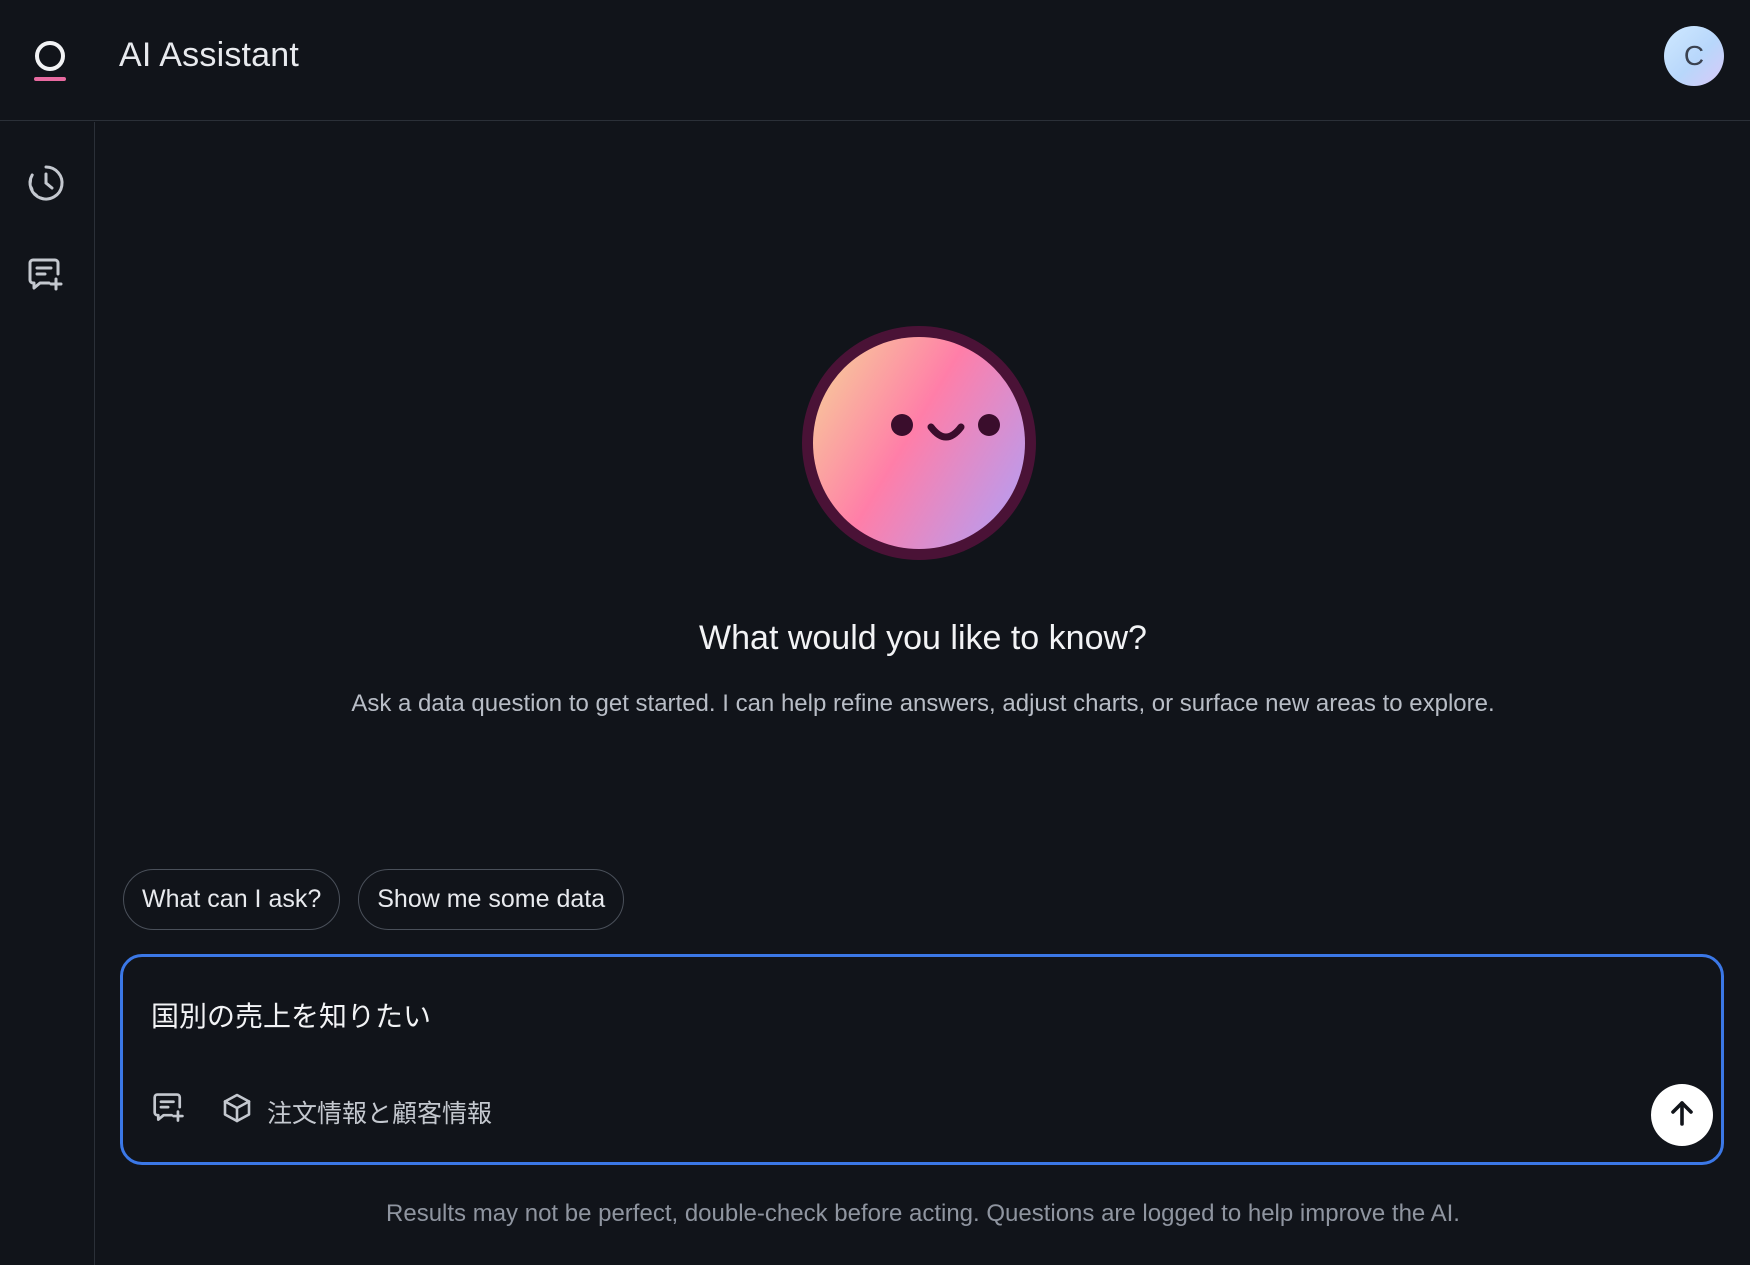 The image size is (1750, 1265). What do you see at coordinates (875, 60) in the screenshot?
I see `top-header: AI Assistant C` at bounding box center [875, 60].